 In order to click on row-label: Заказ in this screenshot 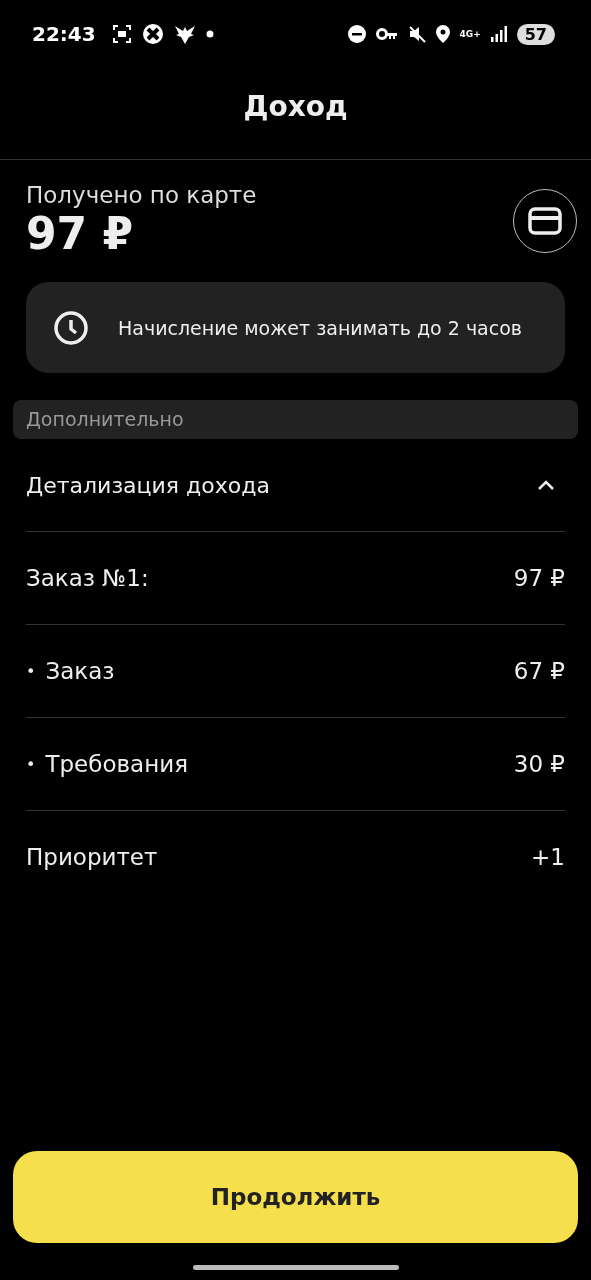, I will do `click(80, 671)`.